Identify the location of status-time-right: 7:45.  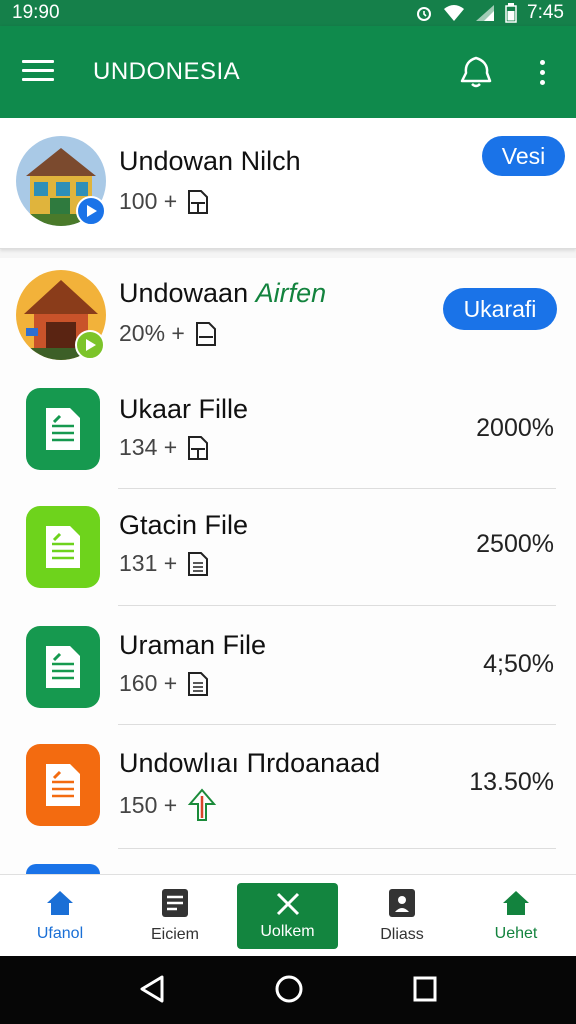
(545, 12).